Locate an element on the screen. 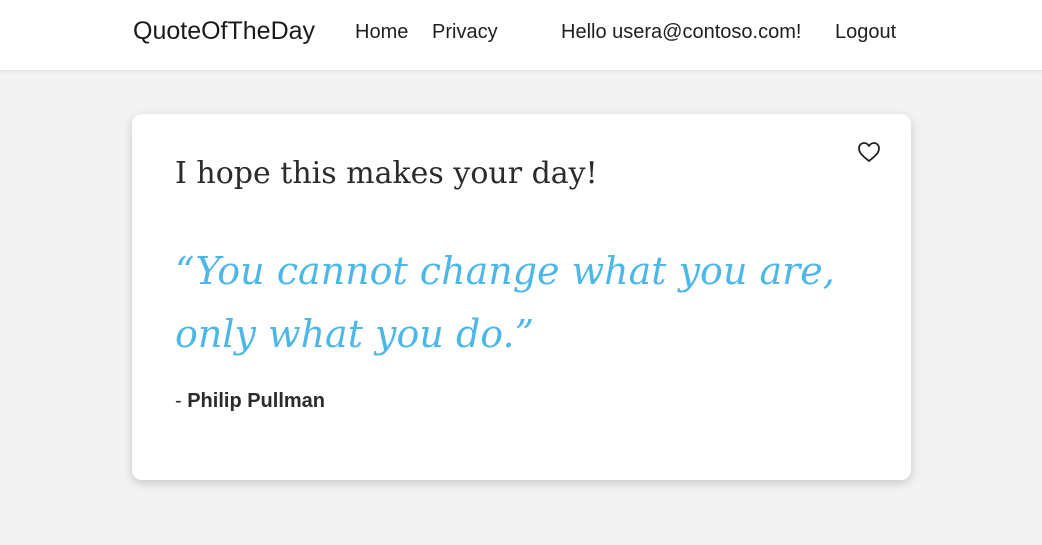 This screenshot has height=545, width=1042. favorite-button is located at coordinates (869, 152).